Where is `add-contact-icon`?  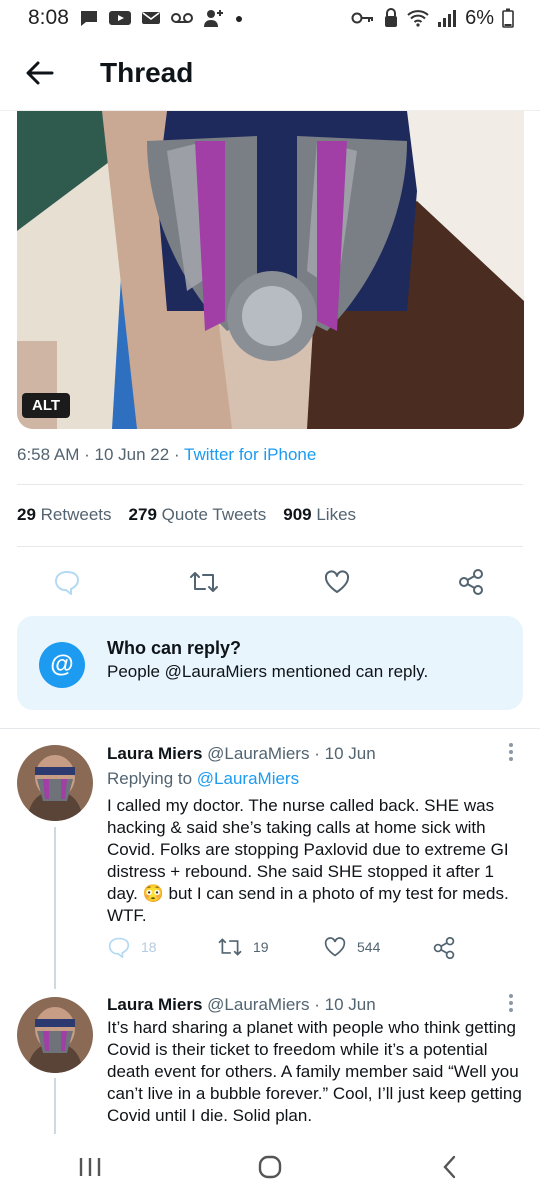 add-contact-icon is located at coordinates (213, 18).